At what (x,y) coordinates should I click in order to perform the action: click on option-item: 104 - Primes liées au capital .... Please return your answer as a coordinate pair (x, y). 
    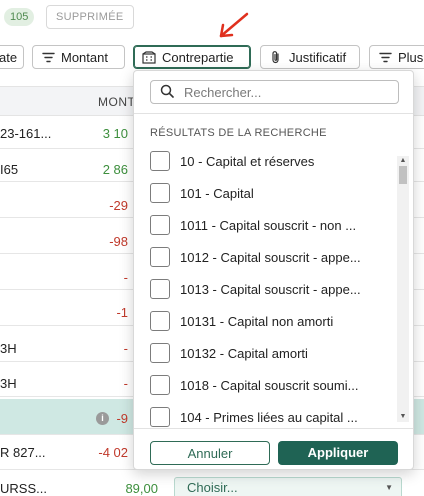
    Looking at the image, I should click on (254, 417).